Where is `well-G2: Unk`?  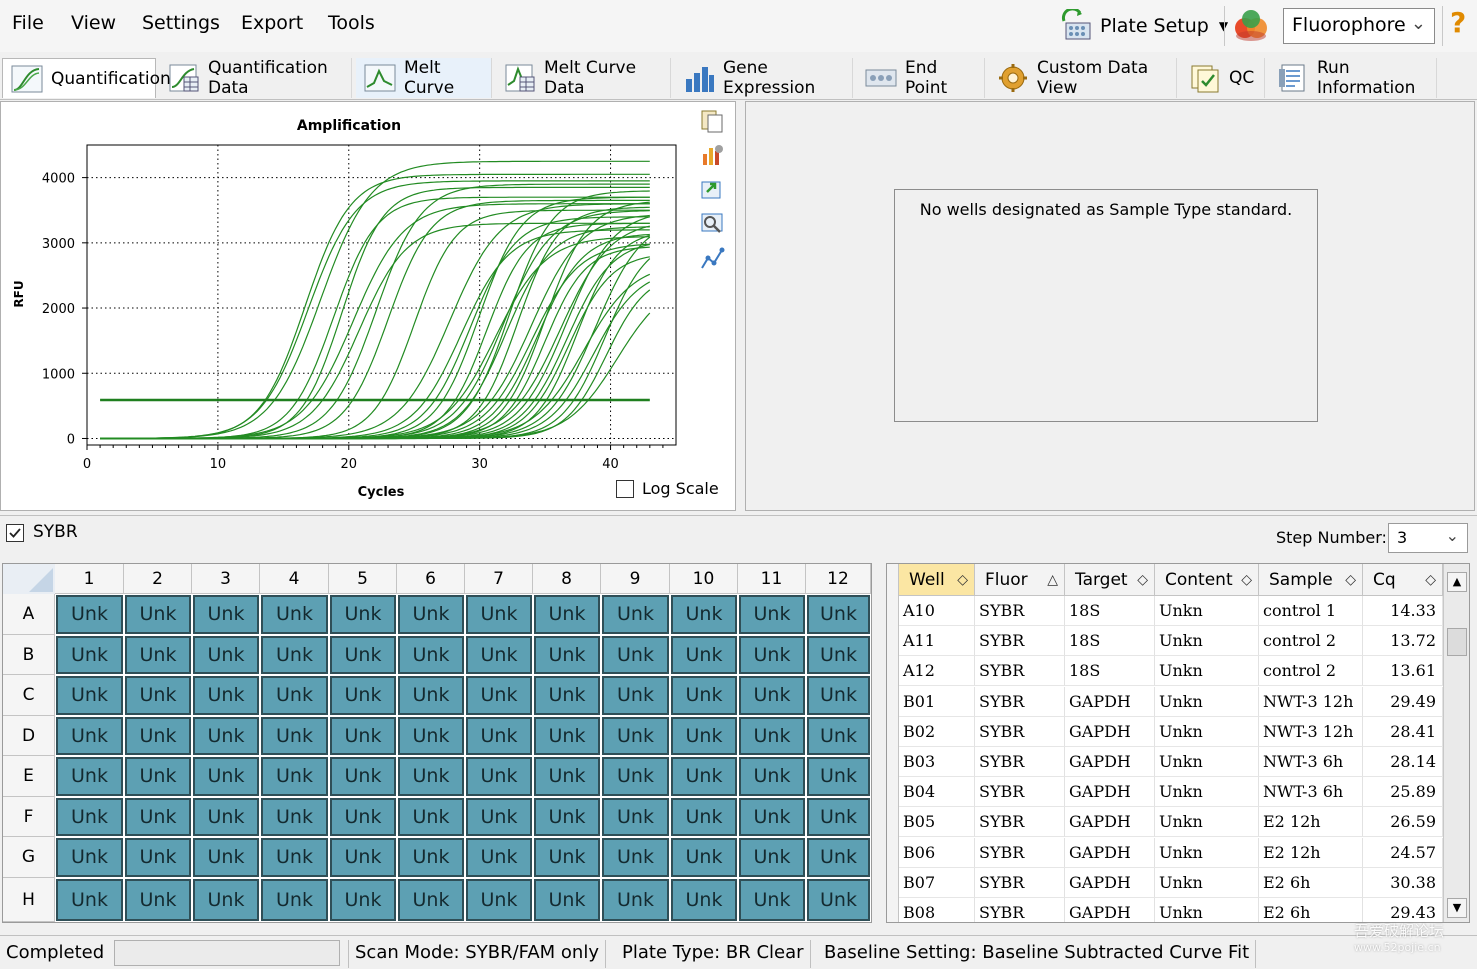
well-G2: Unk is located at coordinates (158, 857).